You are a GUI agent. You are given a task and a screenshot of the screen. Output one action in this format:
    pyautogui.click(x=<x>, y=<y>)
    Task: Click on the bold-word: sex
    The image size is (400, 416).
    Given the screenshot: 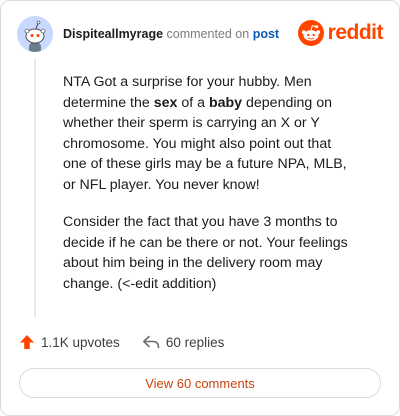 What is the action you would take?
    pyautogui.click(x=165, y=102)
    